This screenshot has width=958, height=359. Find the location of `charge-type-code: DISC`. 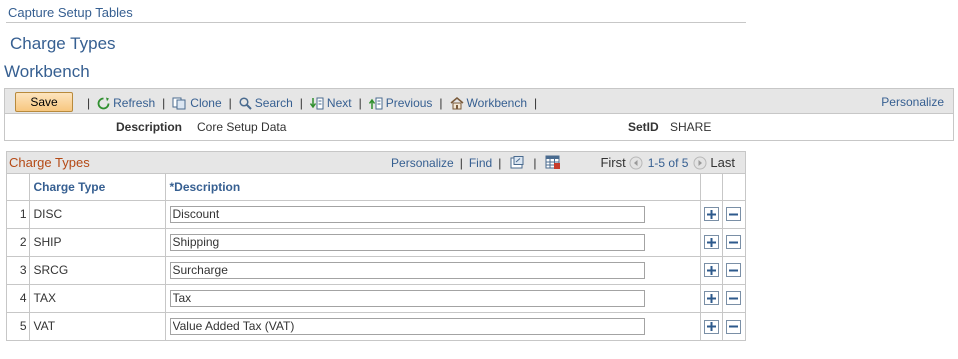

charge-type-code: DISC is located at coordinates (97, 214).